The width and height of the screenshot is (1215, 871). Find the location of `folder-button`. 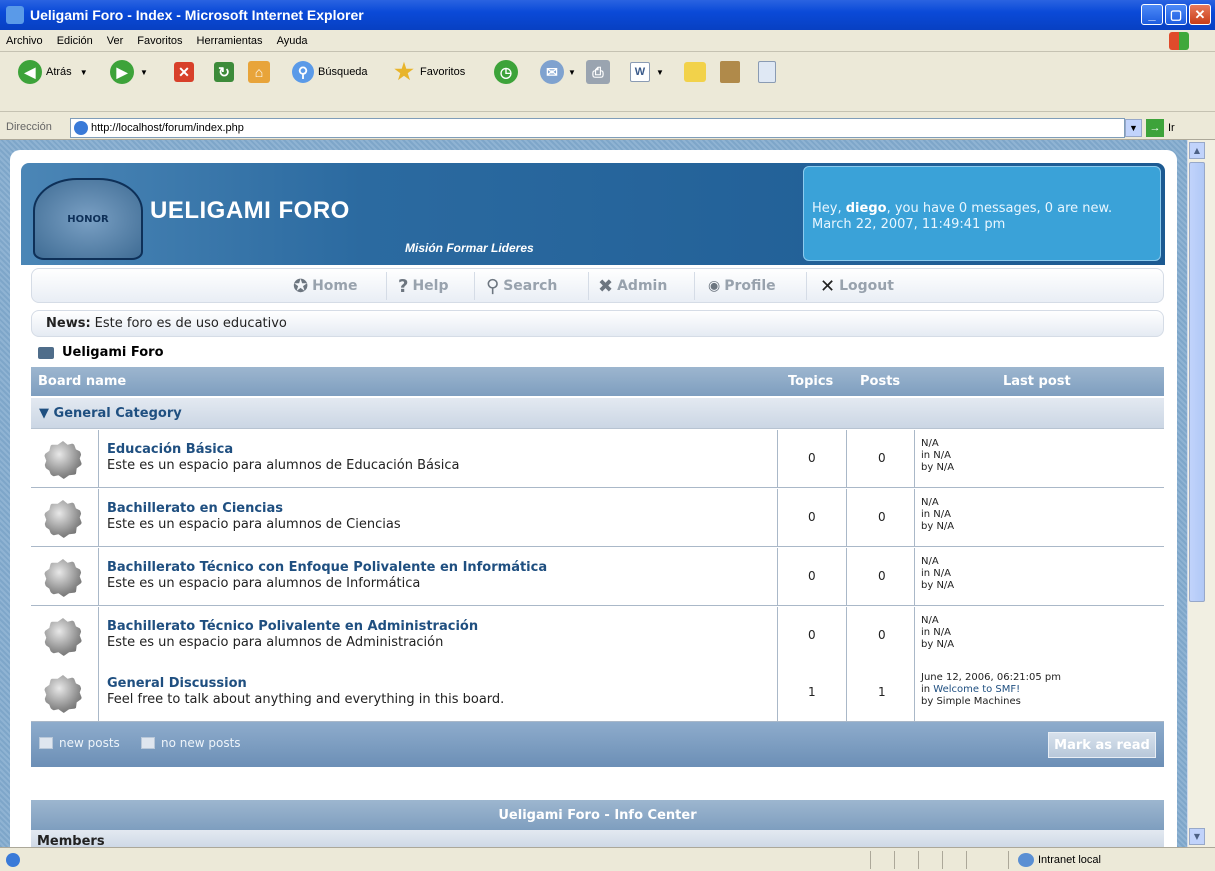

folder-button is located at coordinates (695, 72).